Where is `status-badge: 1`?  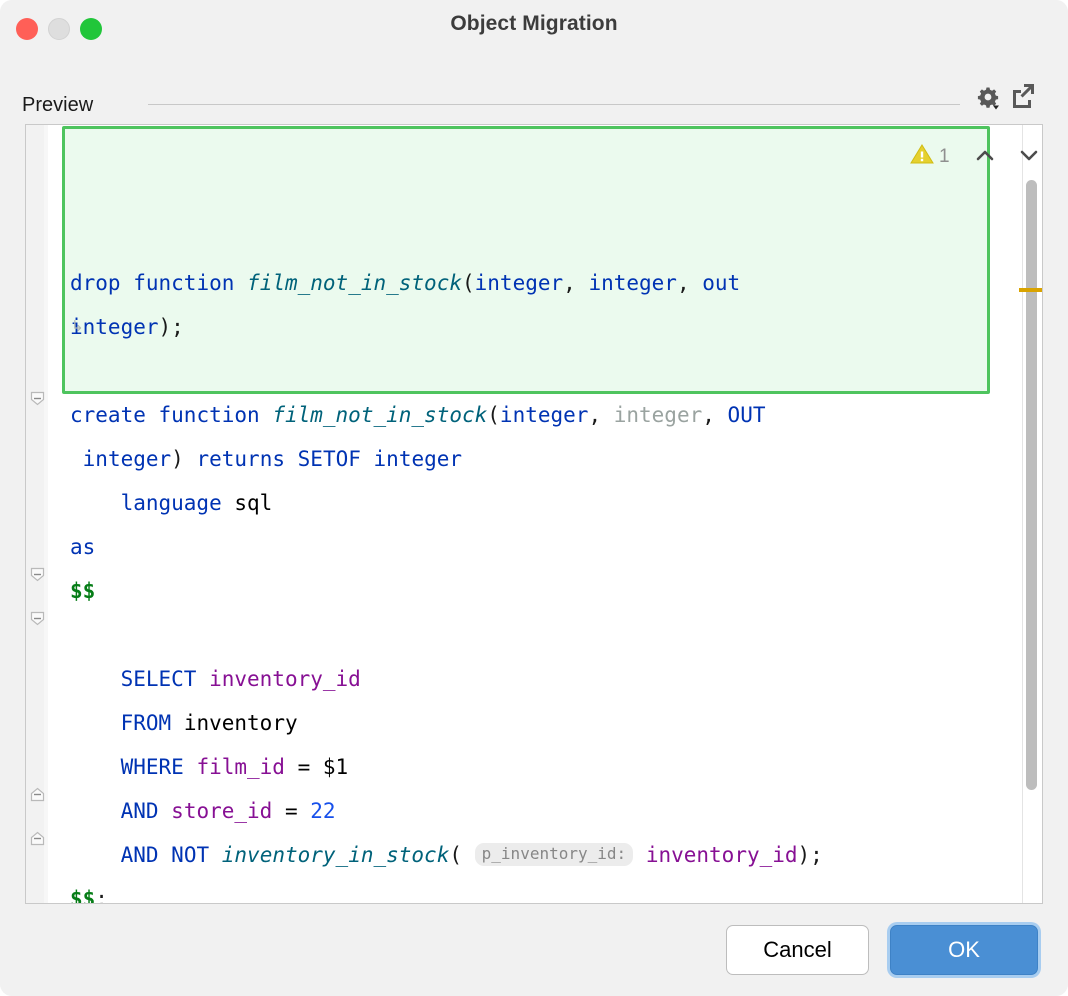
status-badge: 1 is located at coordinates (930, 156).